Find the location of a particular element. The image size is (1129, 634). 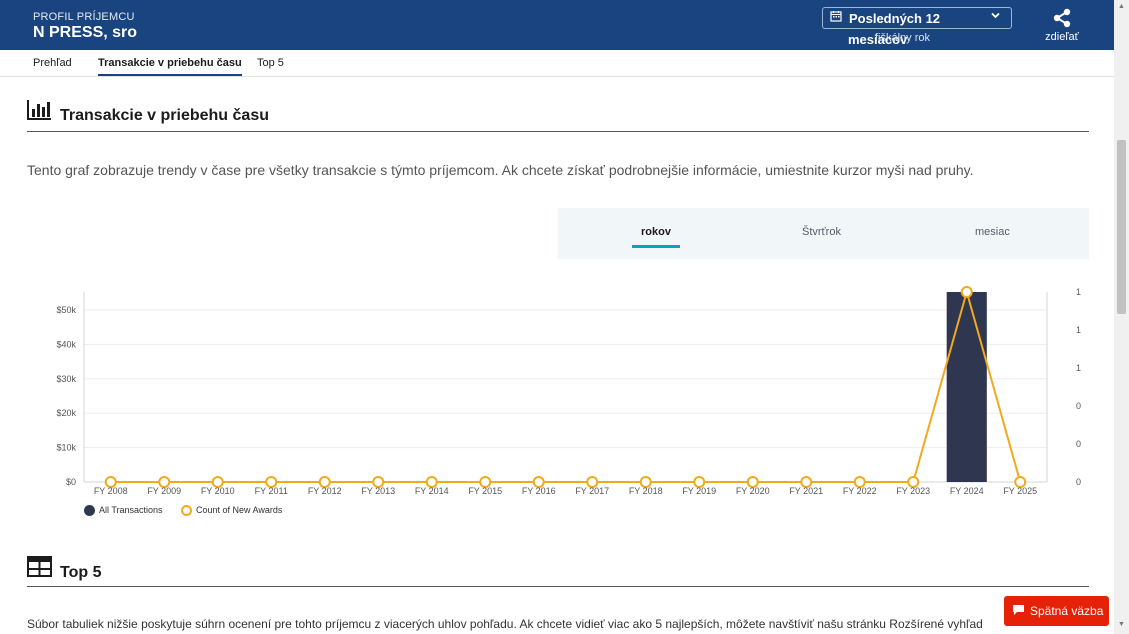

table-icon is located at coordinates (39, 569).